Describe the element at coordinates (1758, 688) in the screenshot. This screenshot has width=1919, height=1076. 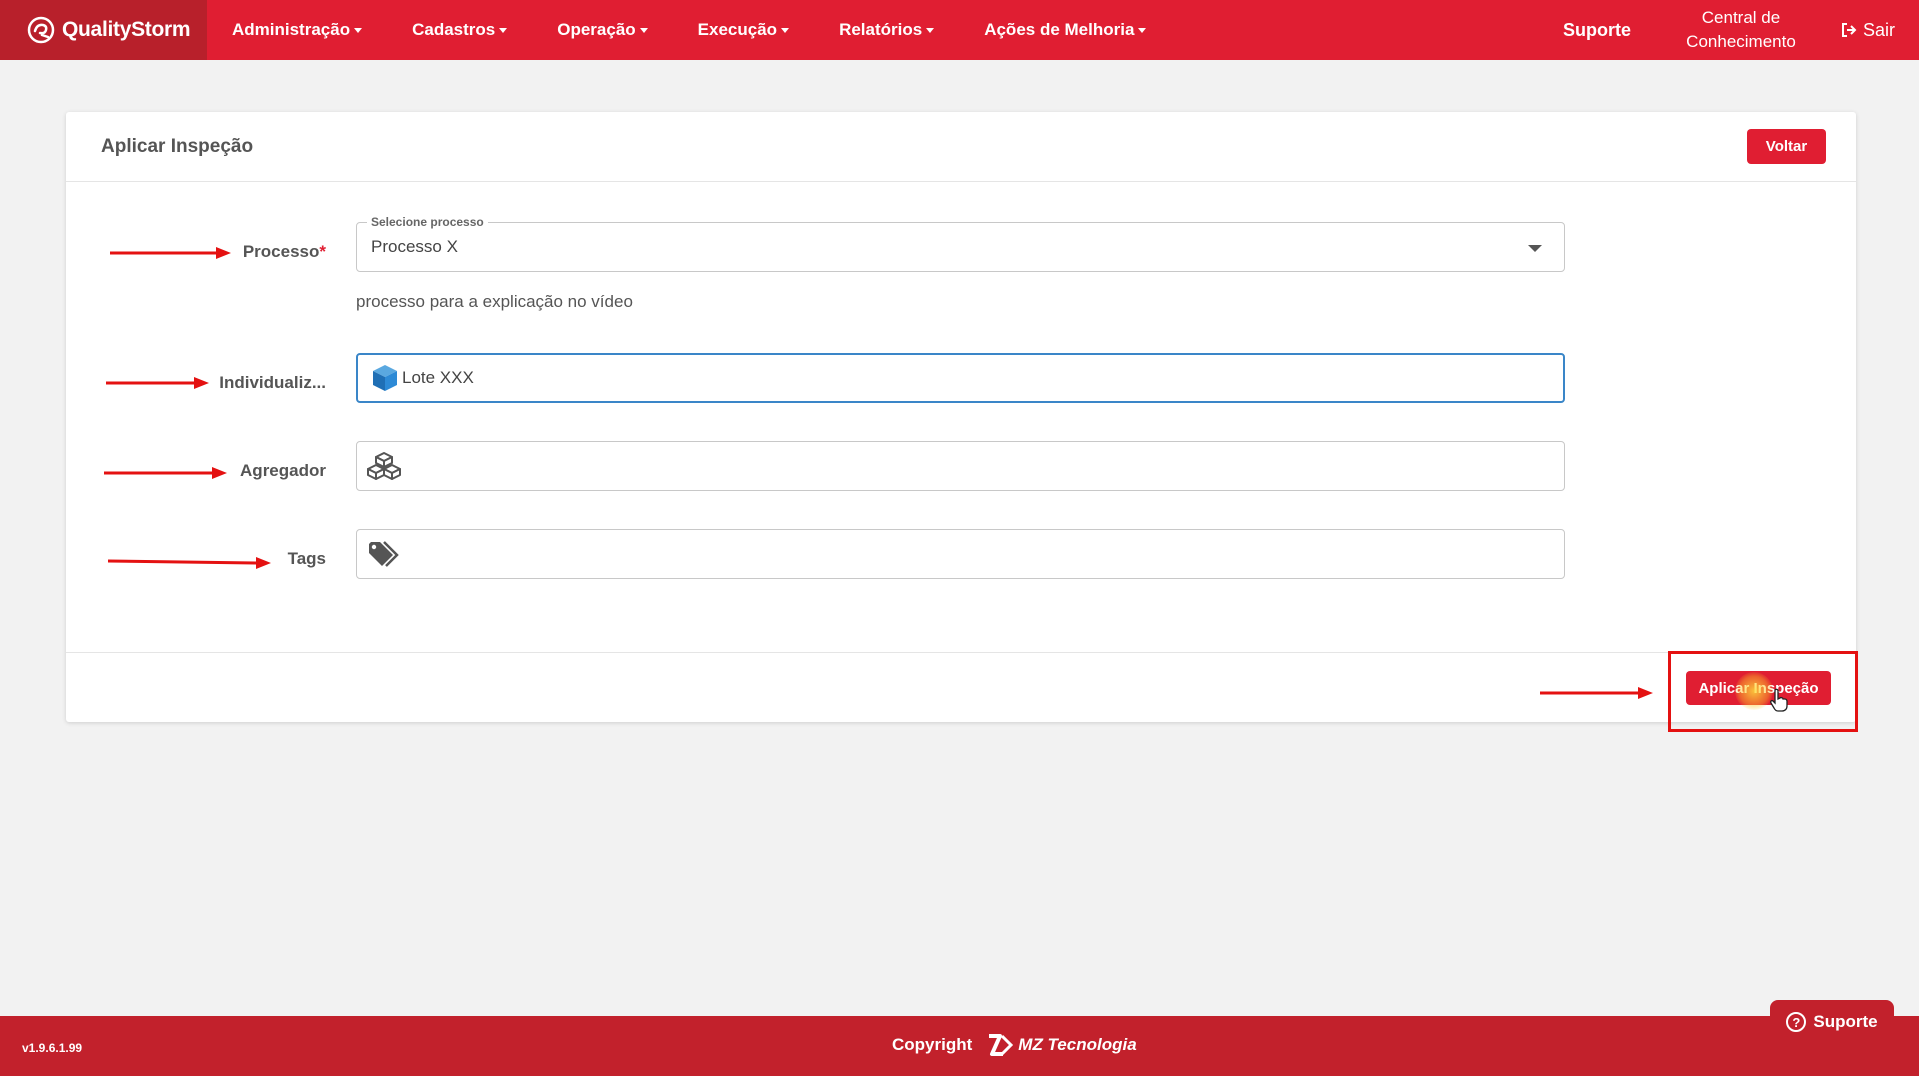
I see `aplicar-inspecao-button: Aplicar Inspeção` at that location.